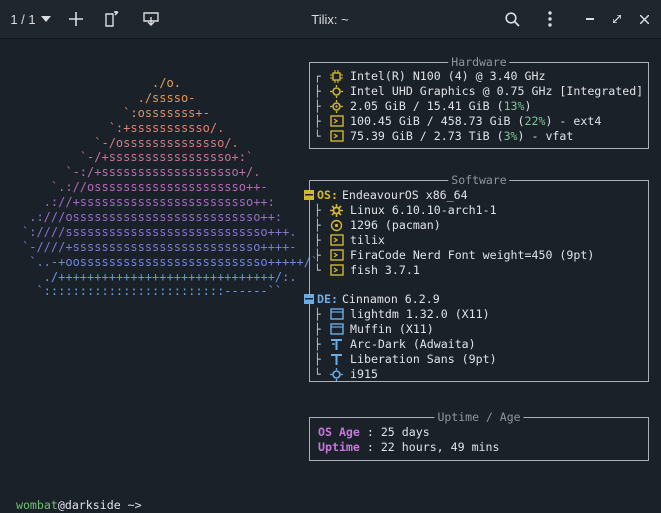  I want to click on window-manager-icon, so click(338, 329).